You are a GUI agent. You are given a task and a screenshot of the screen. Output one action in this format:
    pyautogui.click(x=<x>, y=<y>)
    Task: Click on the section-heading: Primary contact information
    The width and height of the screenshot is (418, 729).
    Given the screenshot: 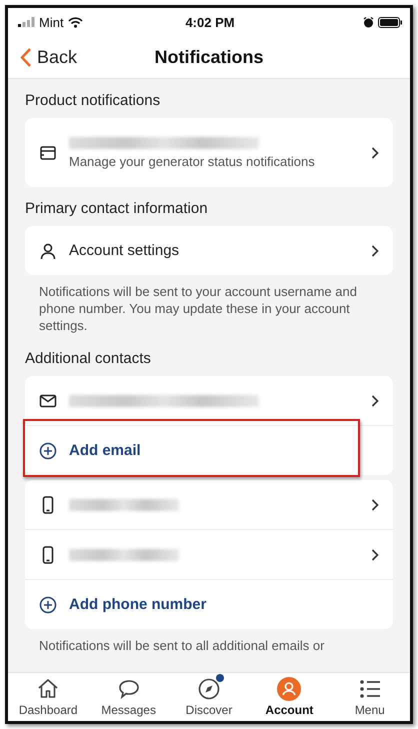 What is the action you would take?
    pyautogui.click(x=117, y=208)
    